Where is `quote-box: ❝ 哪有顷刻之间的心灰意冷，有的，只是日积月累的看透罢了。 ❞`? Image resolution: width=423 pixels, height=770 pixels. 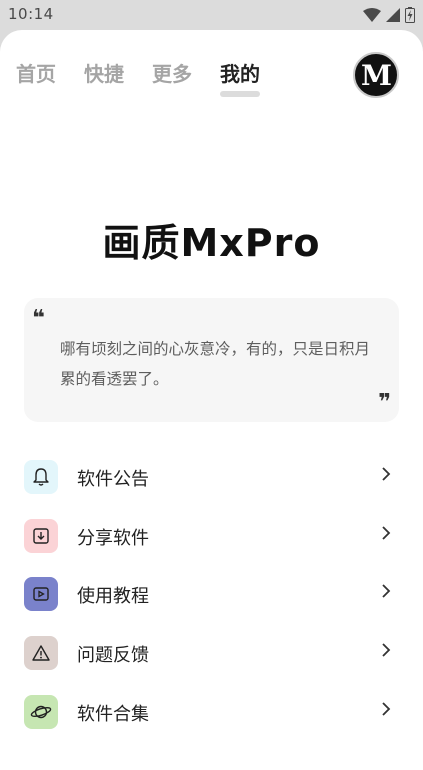 quote-box: ❝ 哪有顷刻之间的心灰意冷，有的，只是日积月累的看透罢了。 ❞ is located at coordinates (211, 360).